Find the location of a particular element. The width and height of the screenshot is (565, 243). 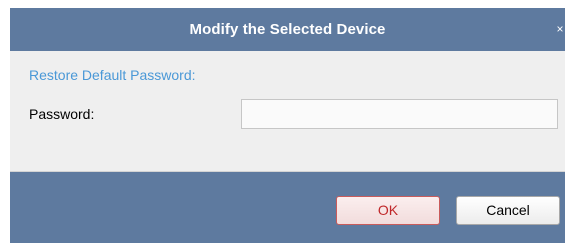

ok-button: OK is located at coordinates (388, 210).